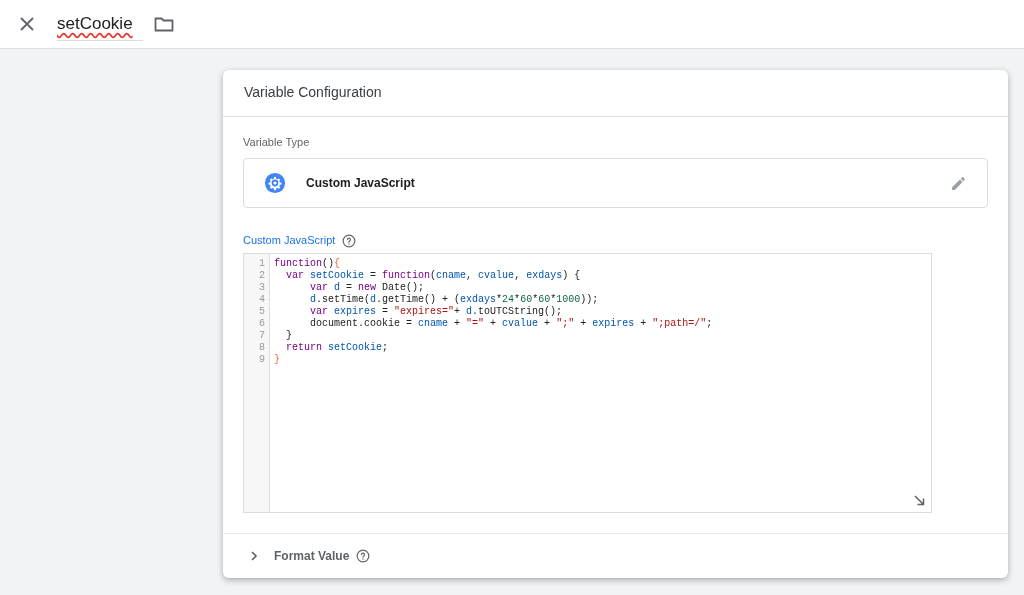 The width and height of the screenshot is (1024, 595). What do you see at coordinates (262, 336) in the screenshot?
I see `line-number: 7` at bounding box center [262, 336].